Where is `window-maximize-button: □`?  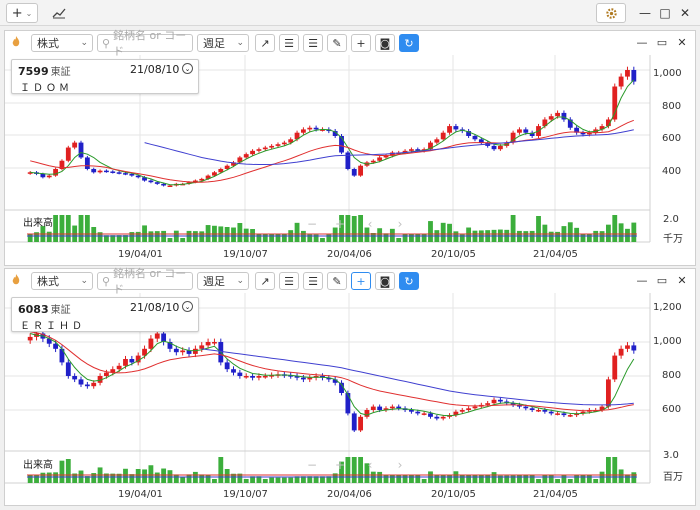 window-maximize-button: □ is located at coordinates (665, 13).